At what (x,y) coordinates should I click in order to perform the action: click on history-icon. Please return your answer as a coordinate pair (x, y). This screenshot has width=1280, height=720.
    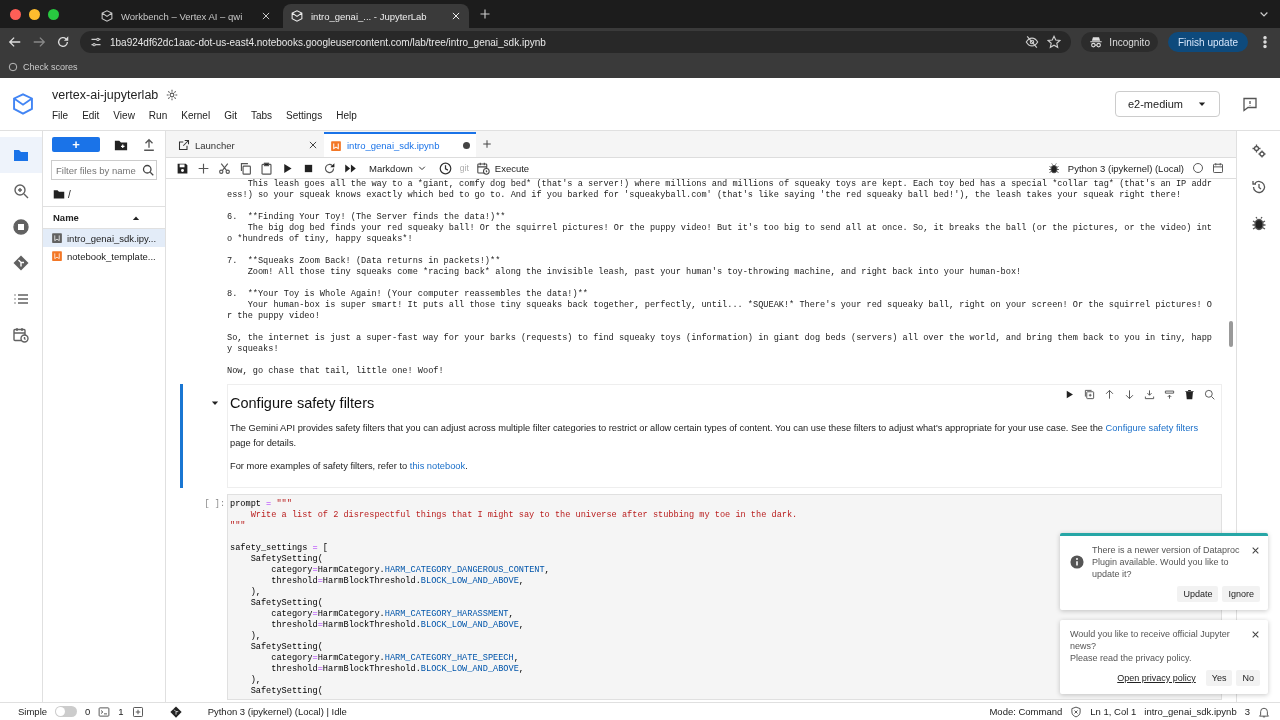
    Looking at the image, I should click on (1258, 187).